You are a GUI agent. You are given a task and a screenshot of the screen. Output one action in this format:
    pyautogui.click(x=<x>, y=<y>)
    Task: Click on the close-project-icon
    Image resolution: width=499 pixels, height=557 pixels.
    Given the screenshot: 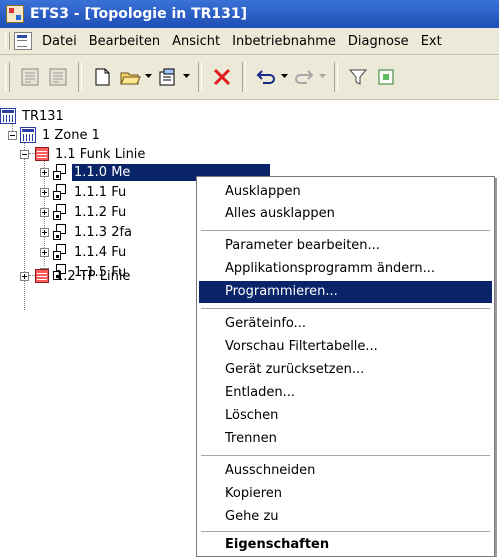 What is the action you would take?
    pyautogui.click(x=58, y=77)
    